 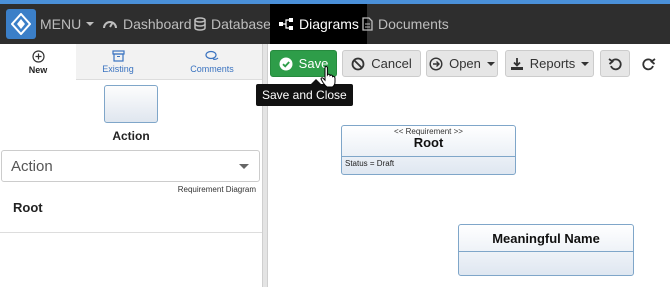 I want to click on reports-button: Reports, so click(x=549, y=63).